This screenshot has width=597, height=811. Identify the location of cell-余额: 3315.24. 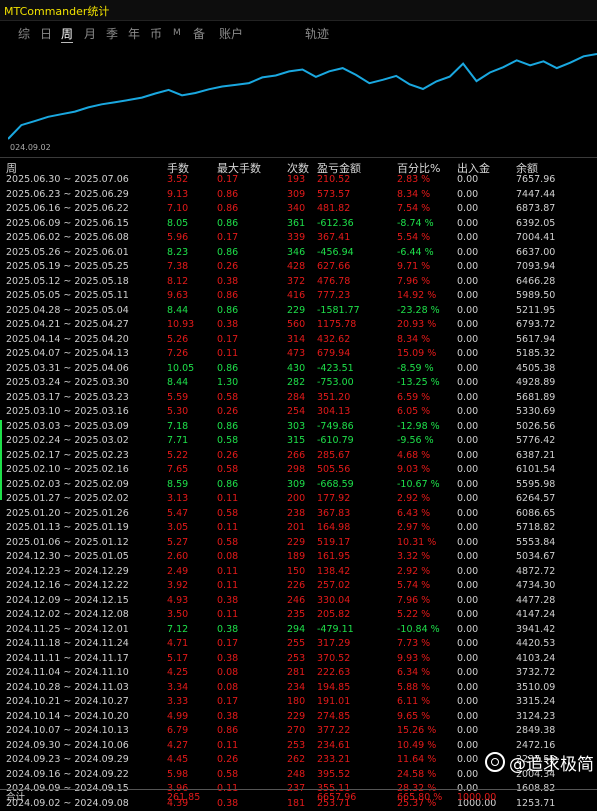
(535, 702).